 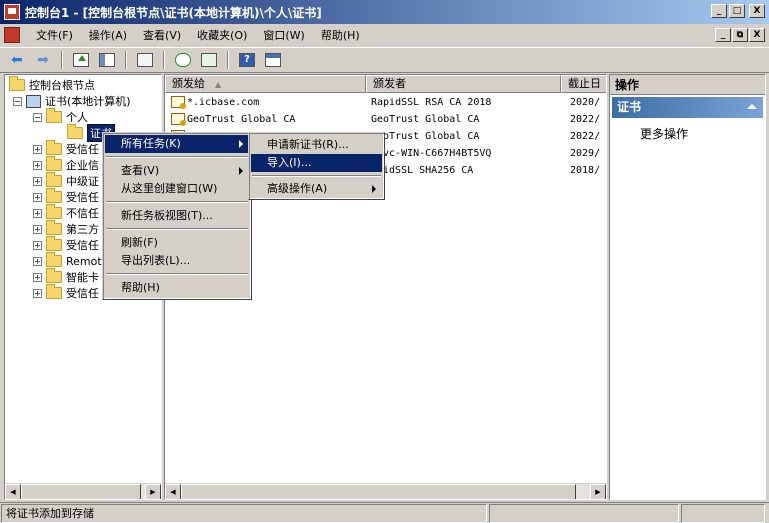 What do you see at coordinates (425, 170) in the screenshot?
I see `cell-issuer: pidSSL SHA256 CA` at bounding box center [425, 170].